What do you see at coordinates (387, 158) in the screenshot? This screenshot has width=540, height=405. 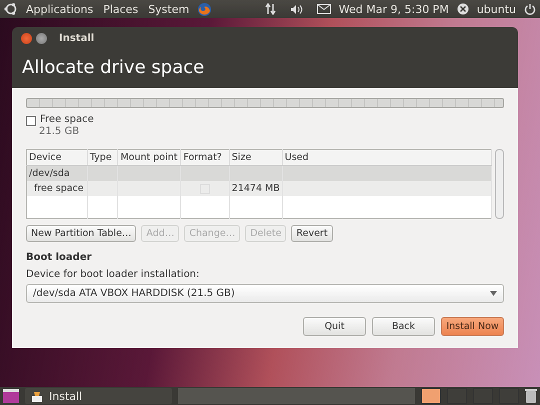 I see `column-header: Used` at bounding box center [387, 158].